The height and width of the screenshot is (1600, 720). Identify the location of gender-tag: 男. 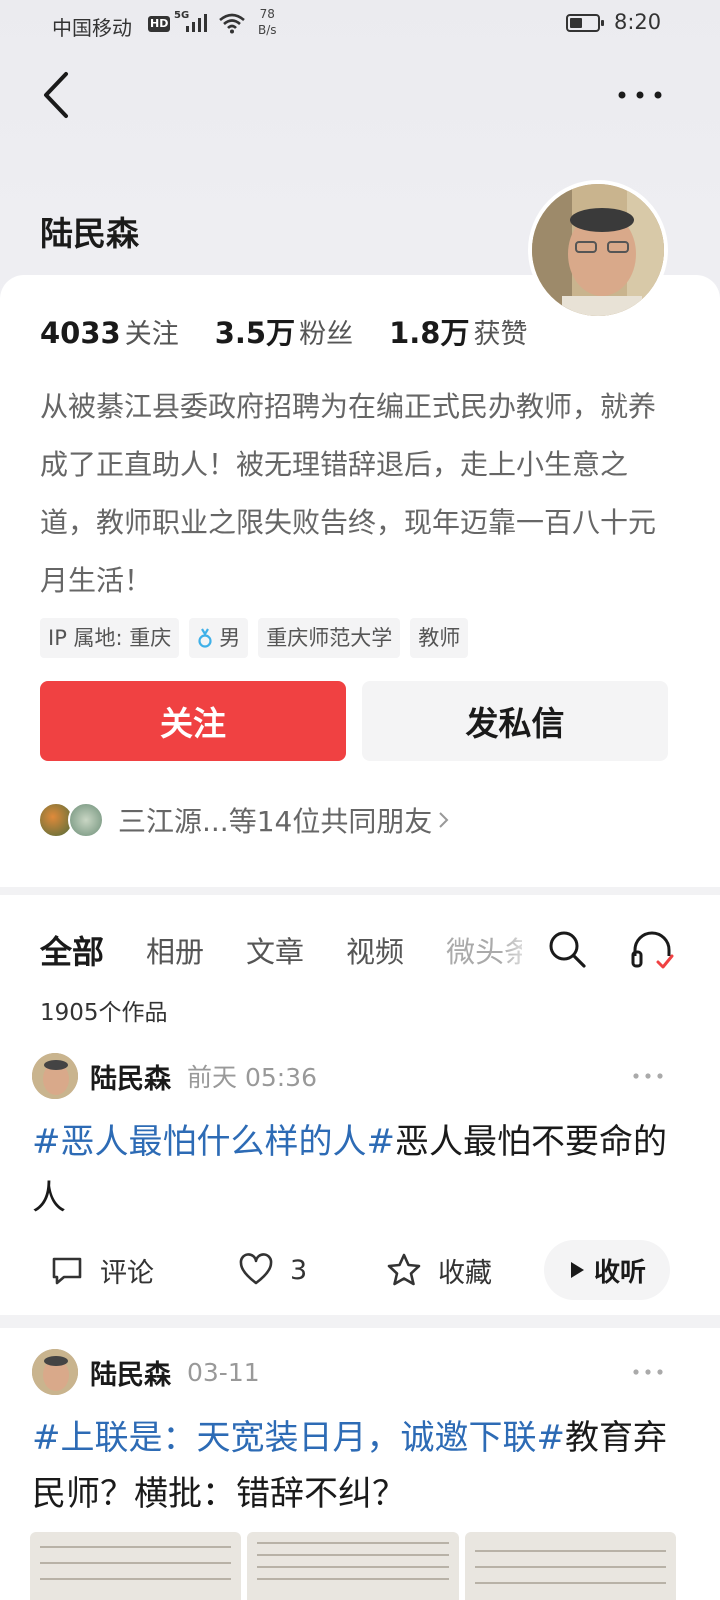
(219, 638).